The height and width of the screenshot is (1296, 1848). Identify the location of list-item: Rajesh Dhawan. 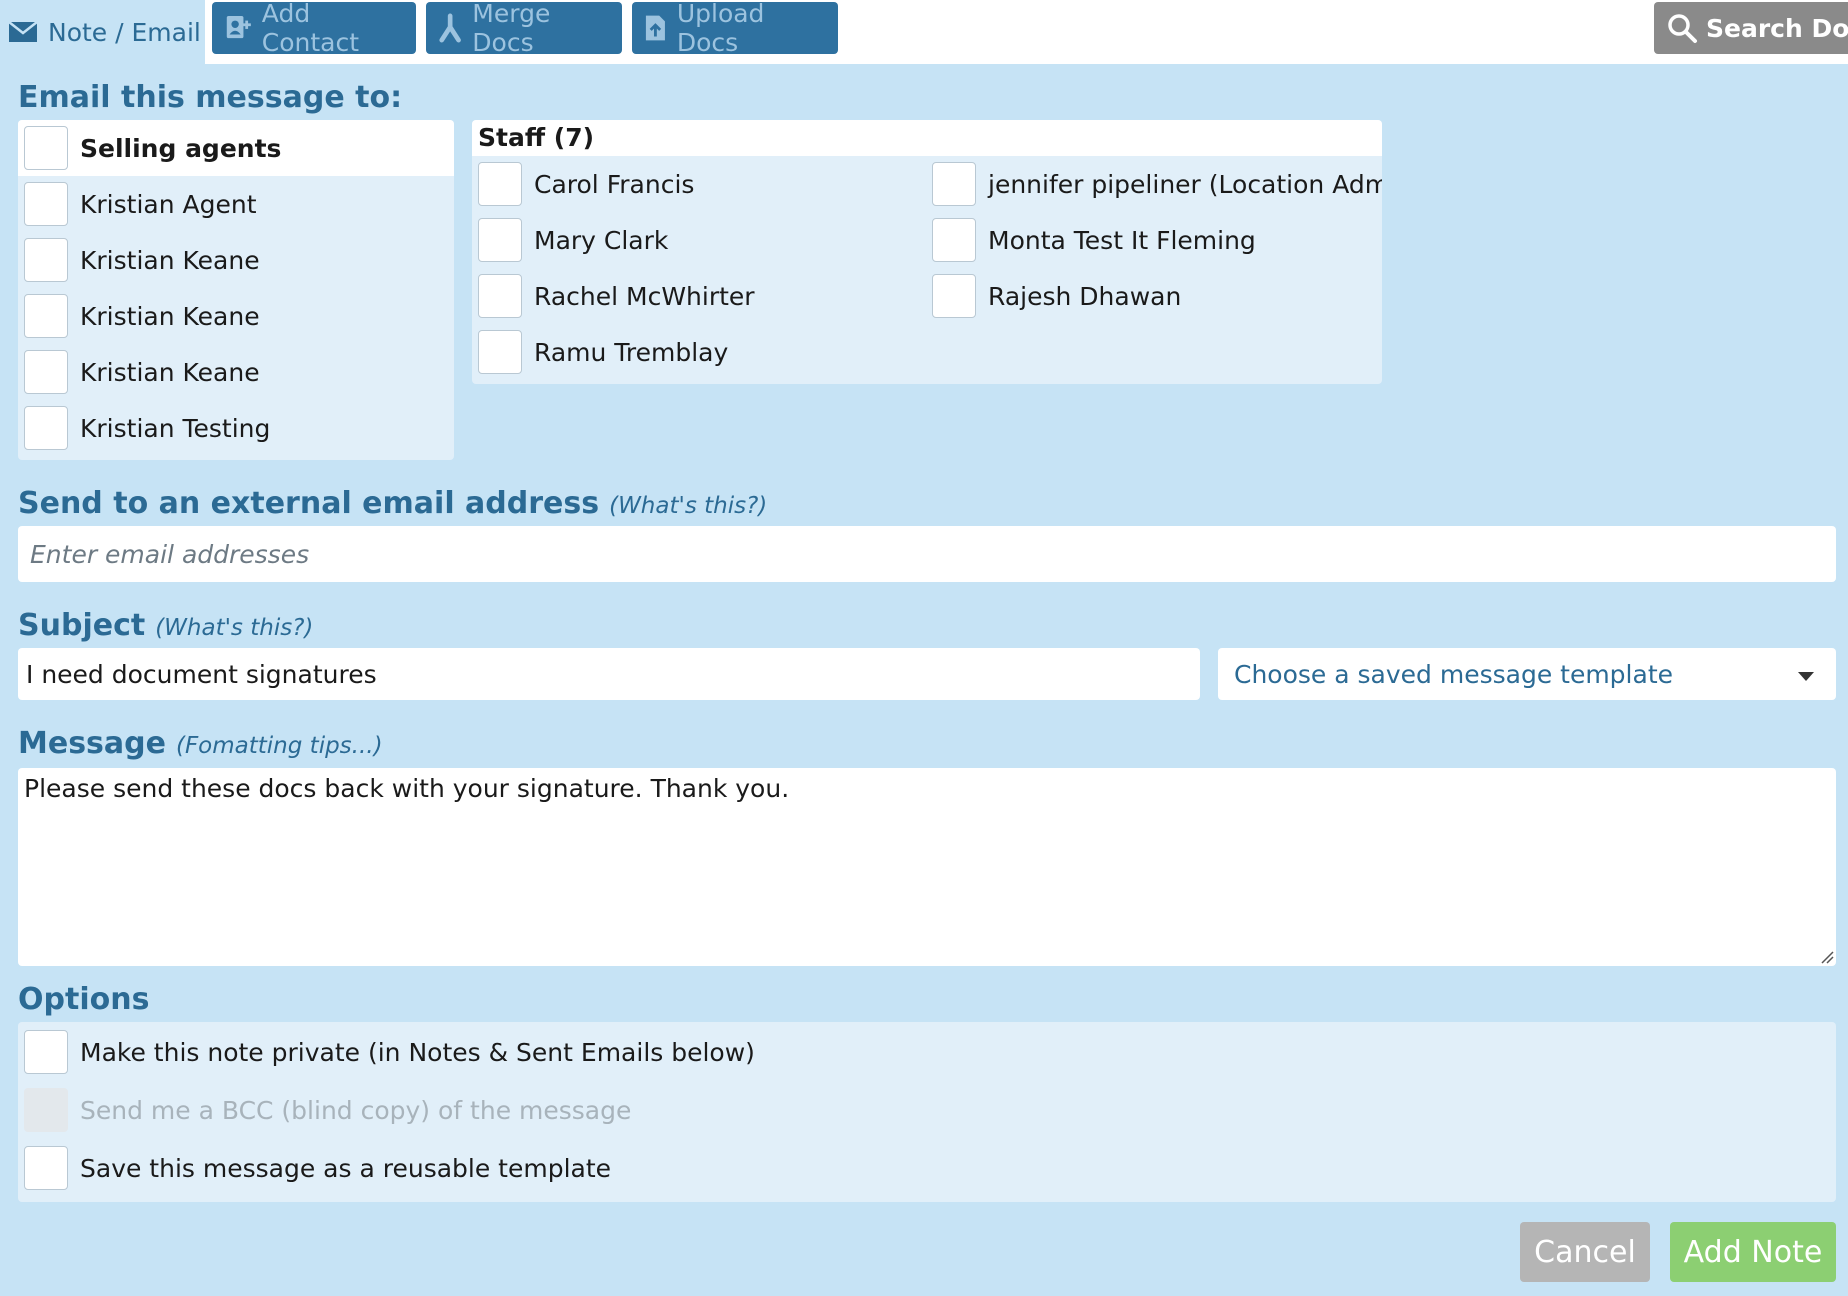
(1056, 296).